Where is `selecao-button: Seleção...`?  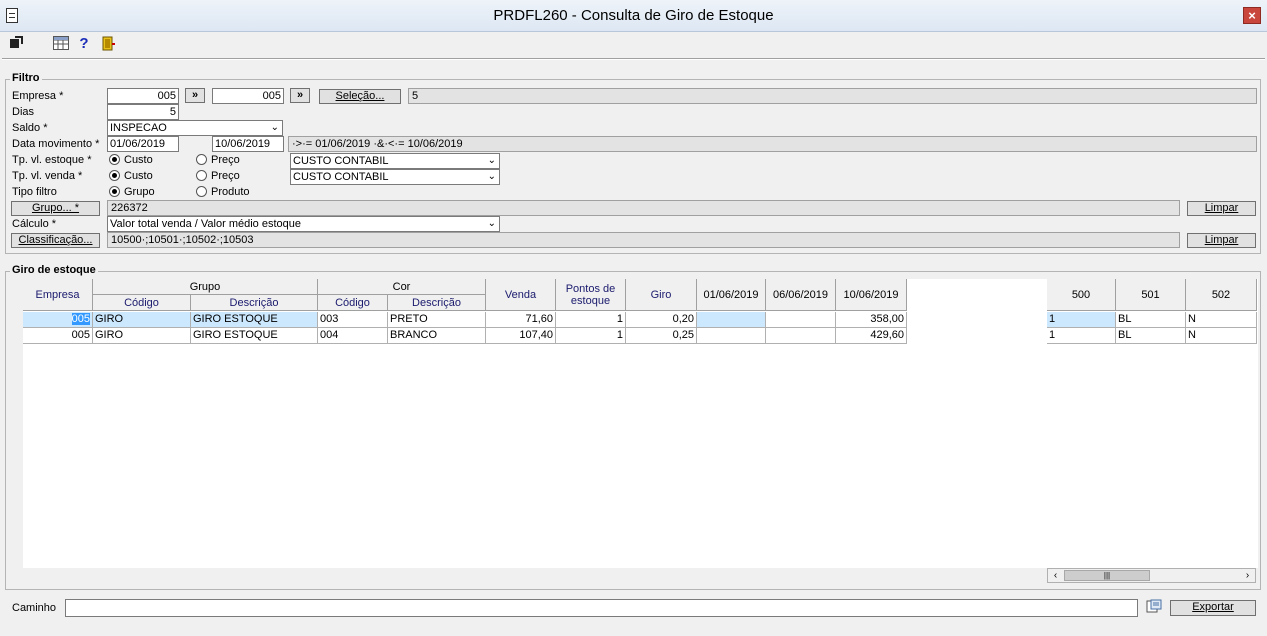 selecao-button: Seleção... is located at coordinates (360, 96).